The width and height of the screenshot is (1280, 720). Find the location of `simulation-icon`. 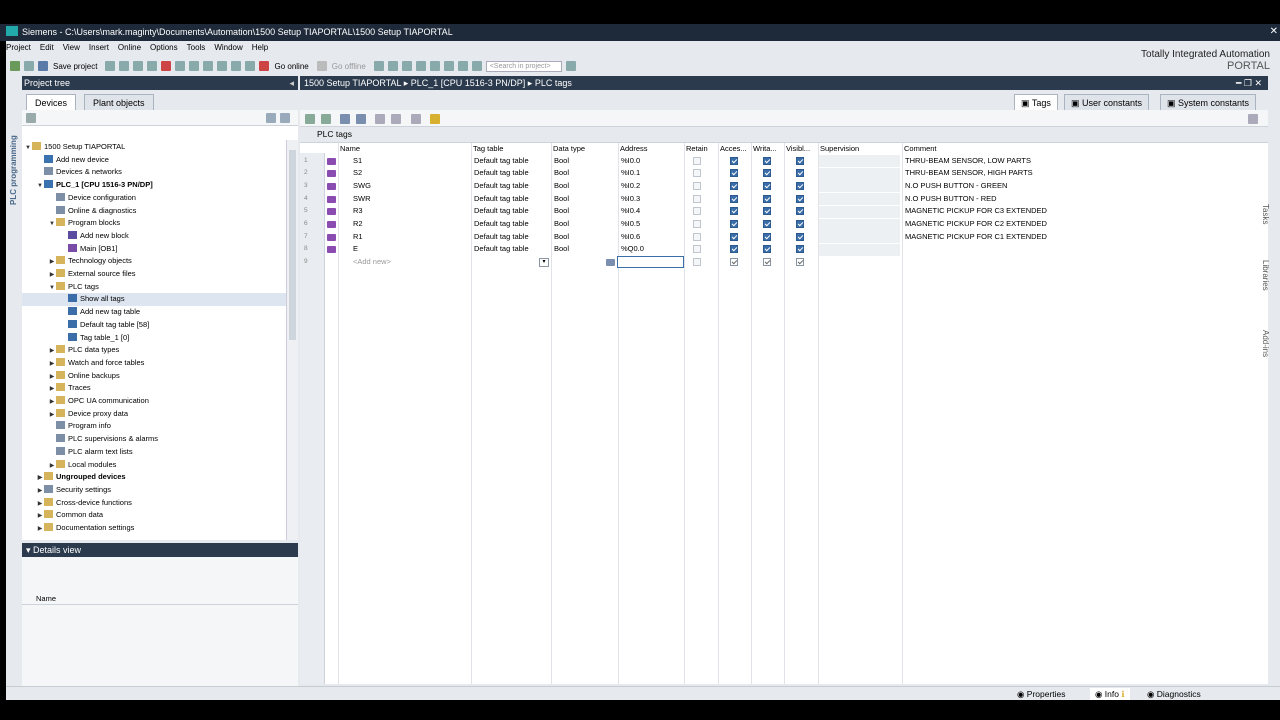

simulation-icon is located at coordinates (250, 66).